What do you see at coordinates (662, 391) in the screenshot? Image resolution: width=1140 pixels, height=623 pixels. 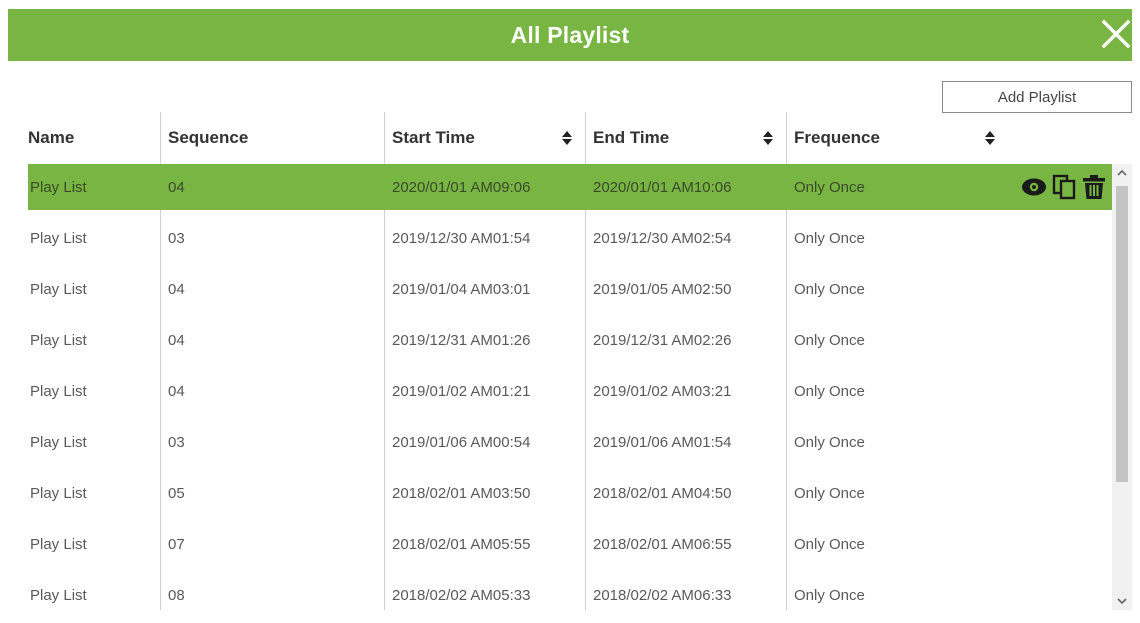 I see `cell-end-time: 2019/01/02 AM03:21` at bounding box center [662, 391].